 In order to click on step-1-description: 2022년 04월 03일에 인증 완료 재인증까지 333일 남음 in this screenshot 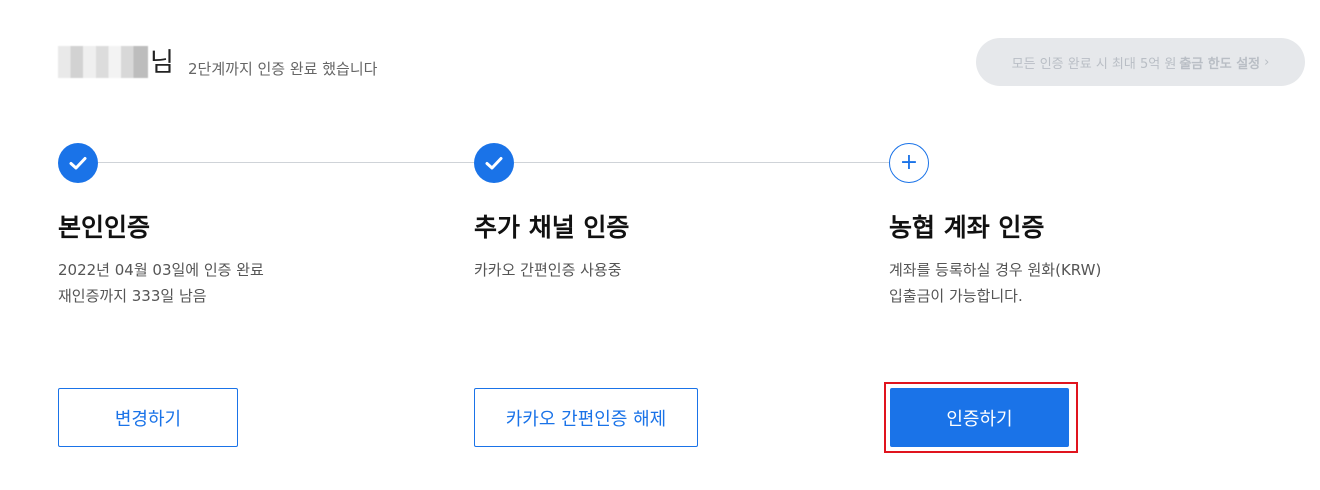, I will do `click(161, 283)`.